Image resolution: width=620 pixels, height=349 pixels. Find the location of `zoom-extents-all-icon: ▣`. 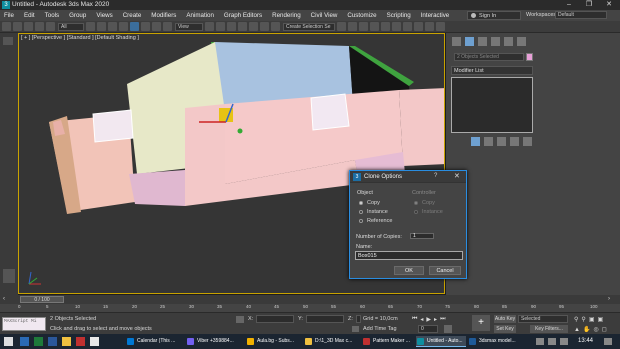

zoom-extents-all-icon: ▣ is located at coordinates (600, 319).